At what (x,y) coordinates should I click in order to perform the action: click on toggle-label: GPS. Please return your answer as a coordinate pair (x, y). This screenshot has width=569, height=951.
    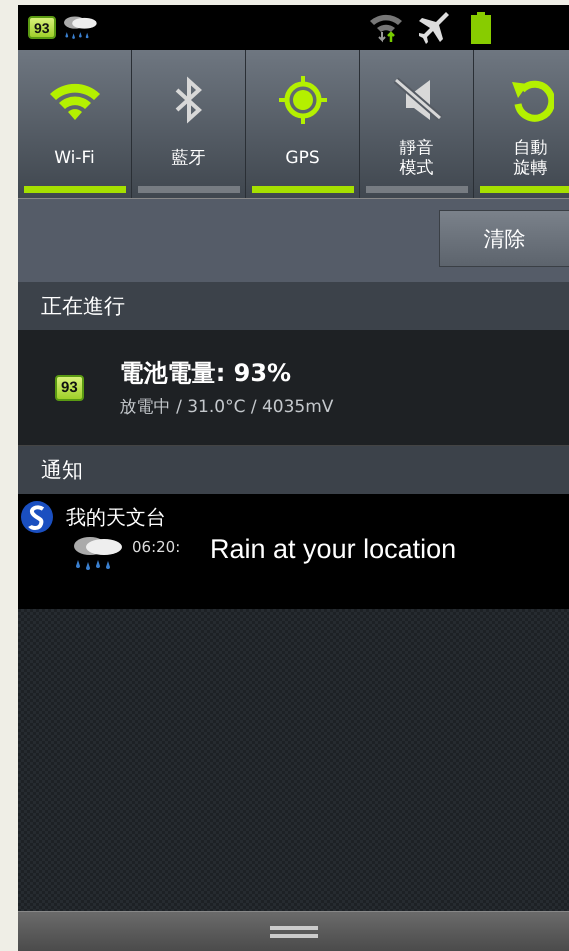
    Looking at the image, I should click on (302, 158).